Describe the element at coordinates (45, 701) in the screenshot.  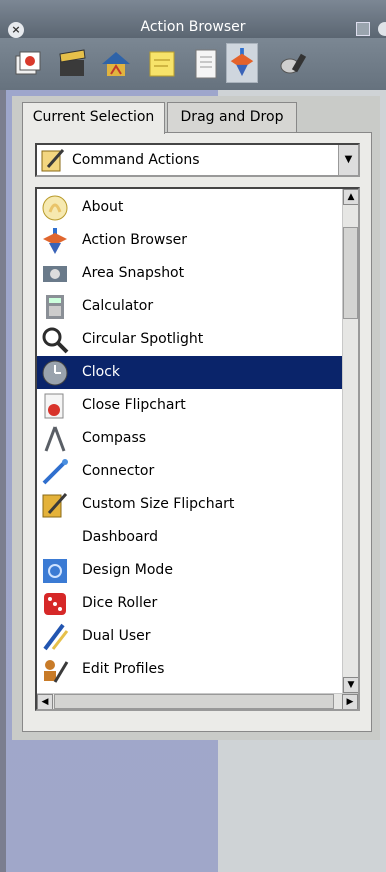
I see `scroll-left-icon: ◀` at that location.